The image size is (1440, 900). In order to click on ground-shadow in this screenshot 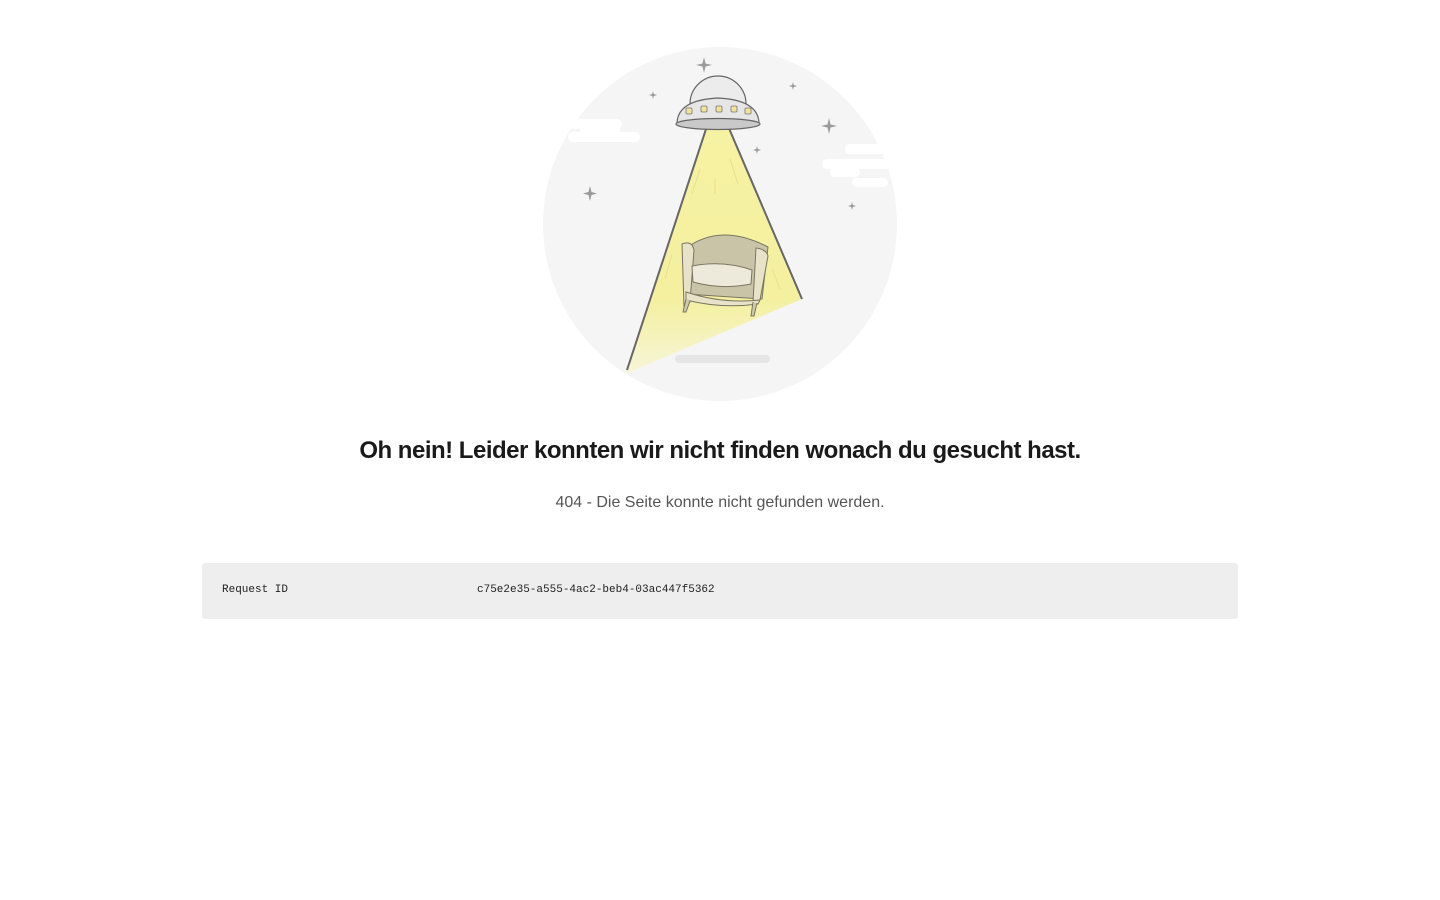, I will do `click(722, 359)`.